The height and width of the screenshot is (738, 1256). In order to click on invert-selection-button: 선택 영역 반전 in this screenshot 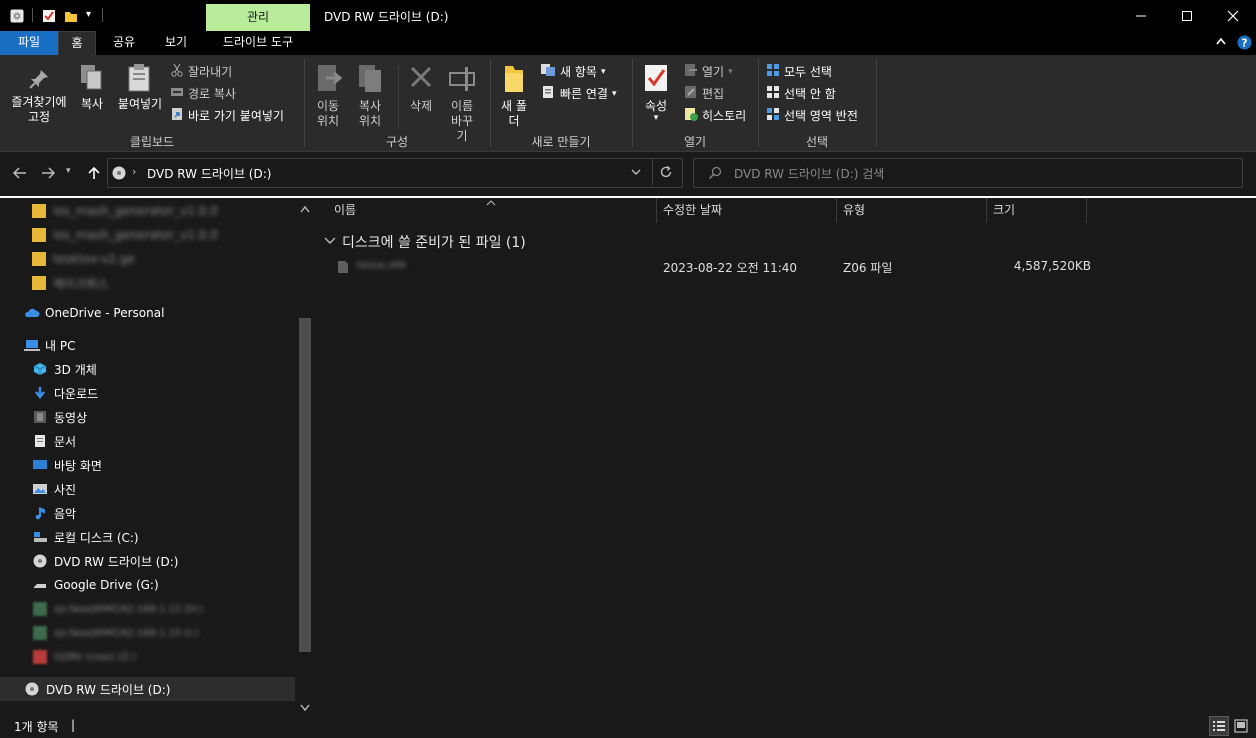, I will do `click(812, 115)`.